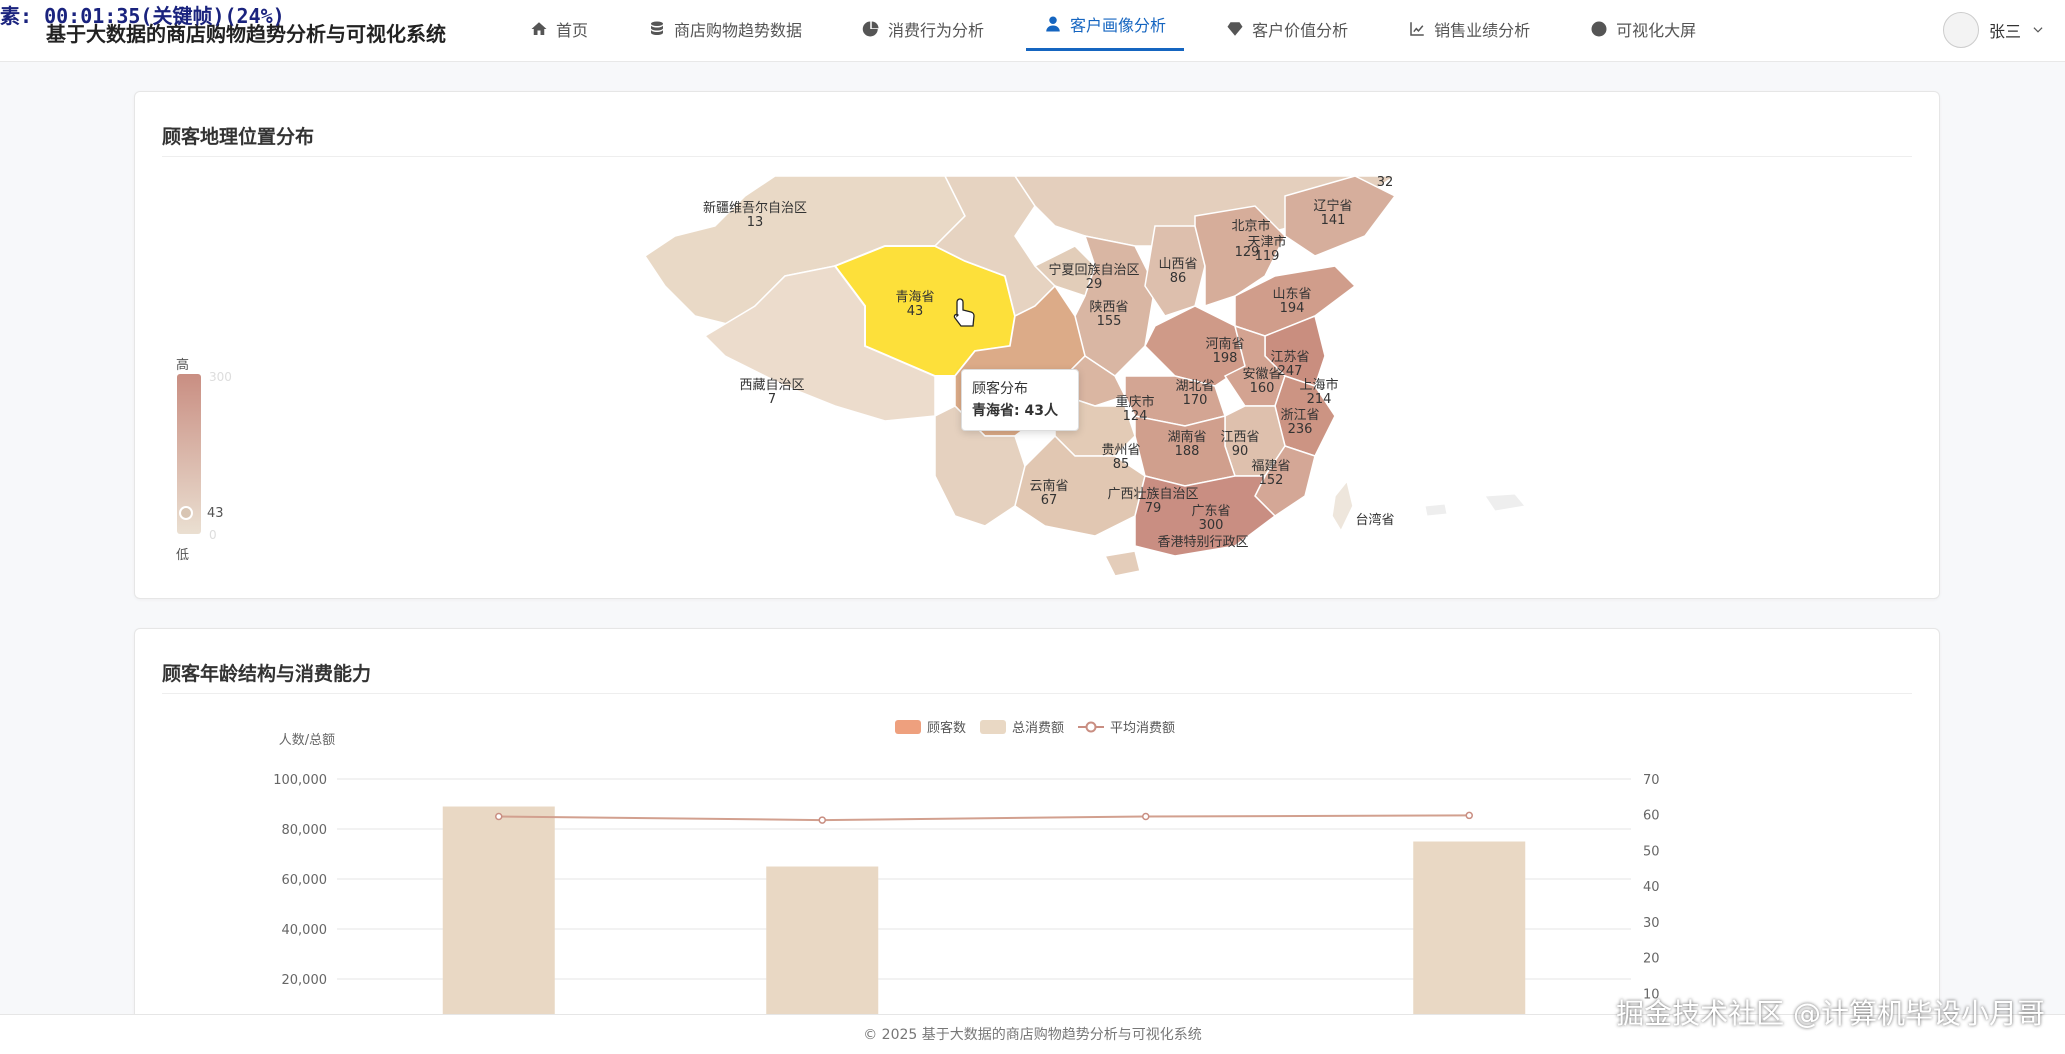 This screenshot has height=1054, width=2065. Describe the element at coordinates (1094, 284) in the screenshot. I see `value-ningxia: 29` at that location.